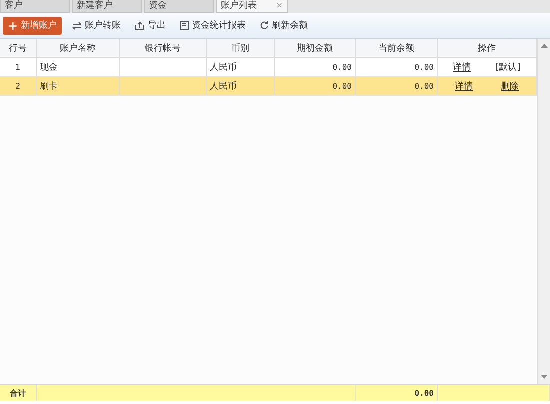 This screenshot has height=404, width=550. Describe the element at coordinates (397, 393) in the screenshot. I see `total-value: 0.00` at that location.